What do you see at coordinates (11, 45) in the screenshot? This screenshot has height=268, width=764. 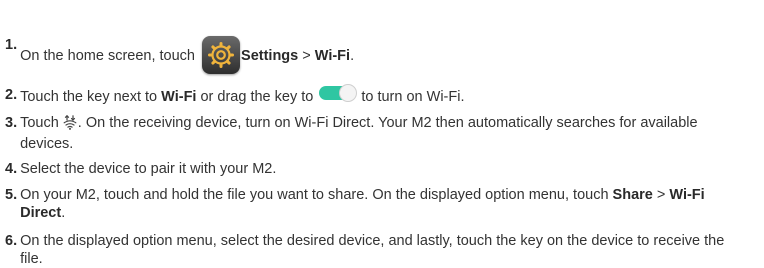 I see `step-number: 1.` at bounding box center [11, 45].